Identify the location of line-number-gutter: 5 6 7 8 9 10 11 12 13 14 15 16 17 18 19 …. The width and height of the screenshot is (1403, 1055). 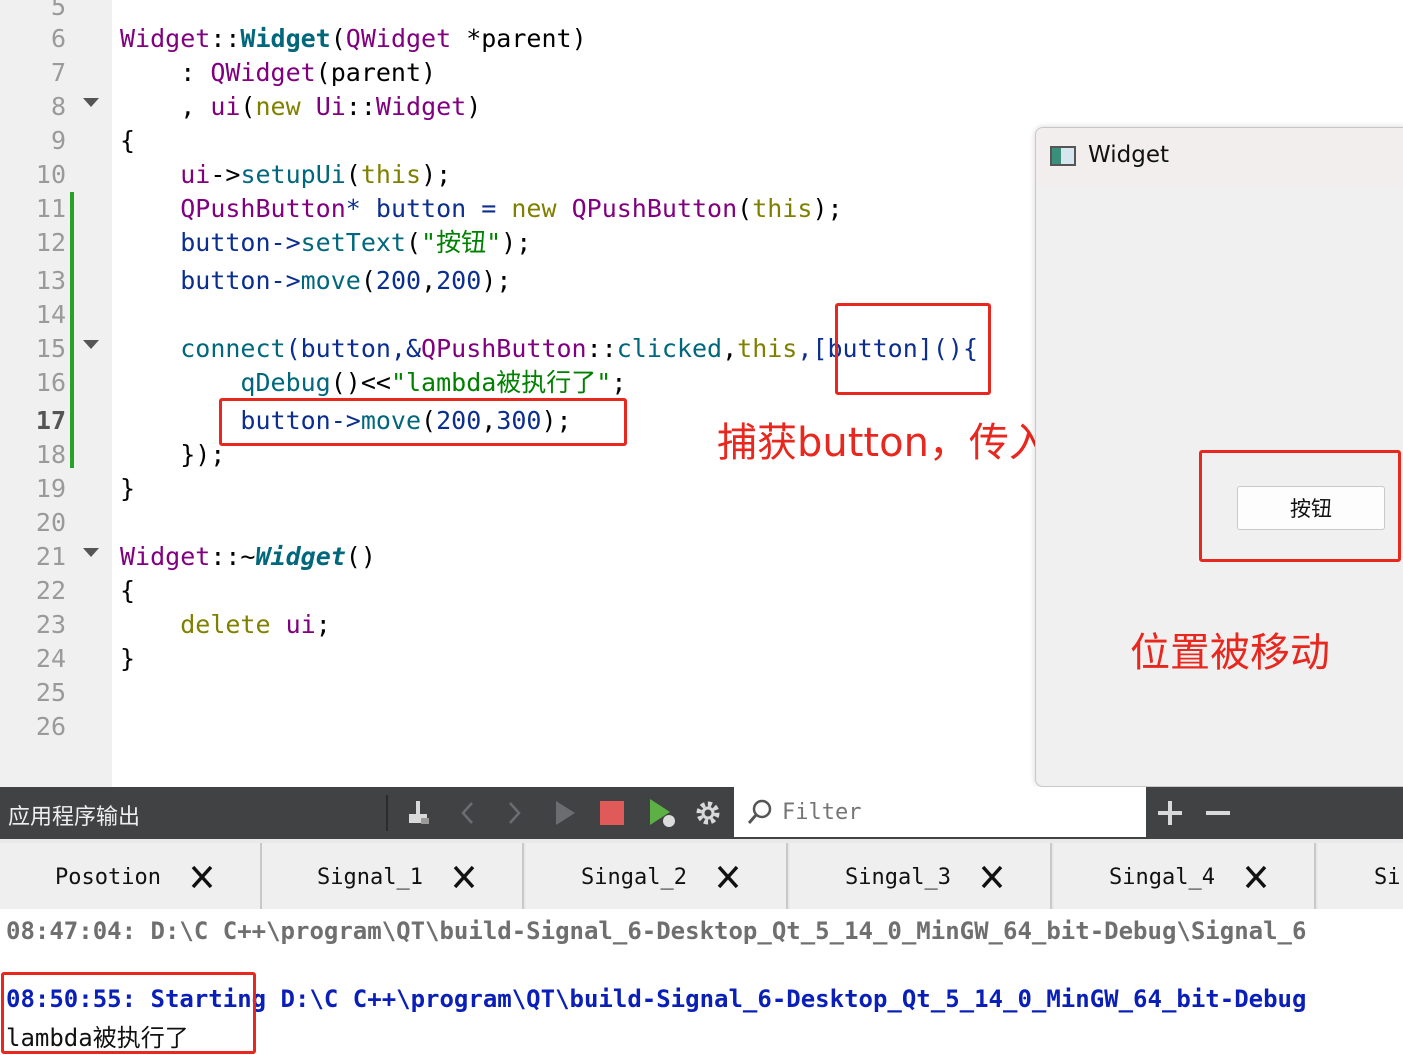
(56, 393).